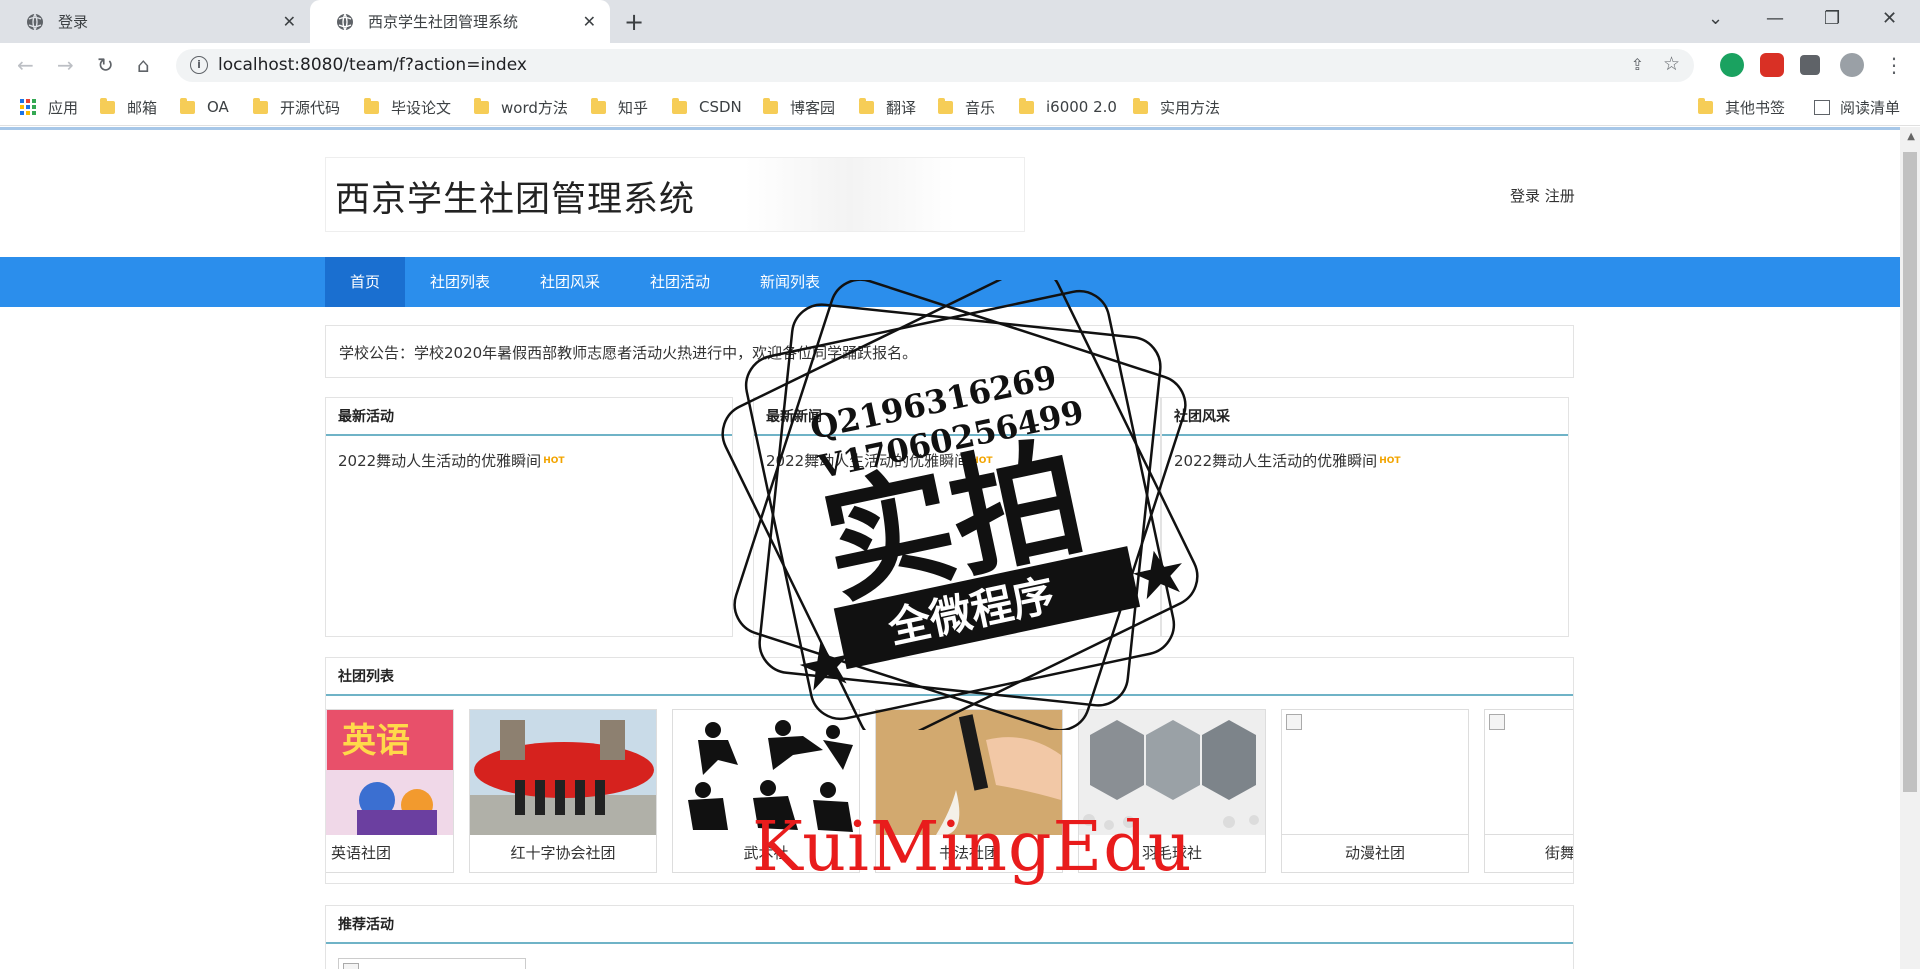 Image resolution: width=1920 pixels, height=969 pixels. What do you see at coordinates (570, 282) in the screenshot?
I see `nav-club-style: 社团风采` at bounding box center [570, 282].